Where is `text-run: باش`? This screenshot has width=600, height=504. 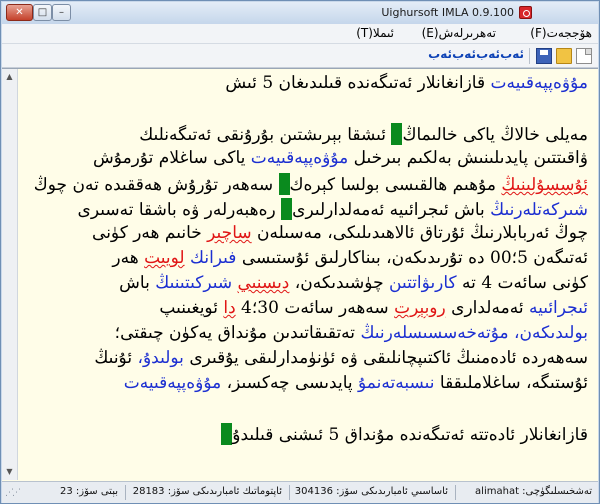 text-run: باش is located at coordinates (137, 283).